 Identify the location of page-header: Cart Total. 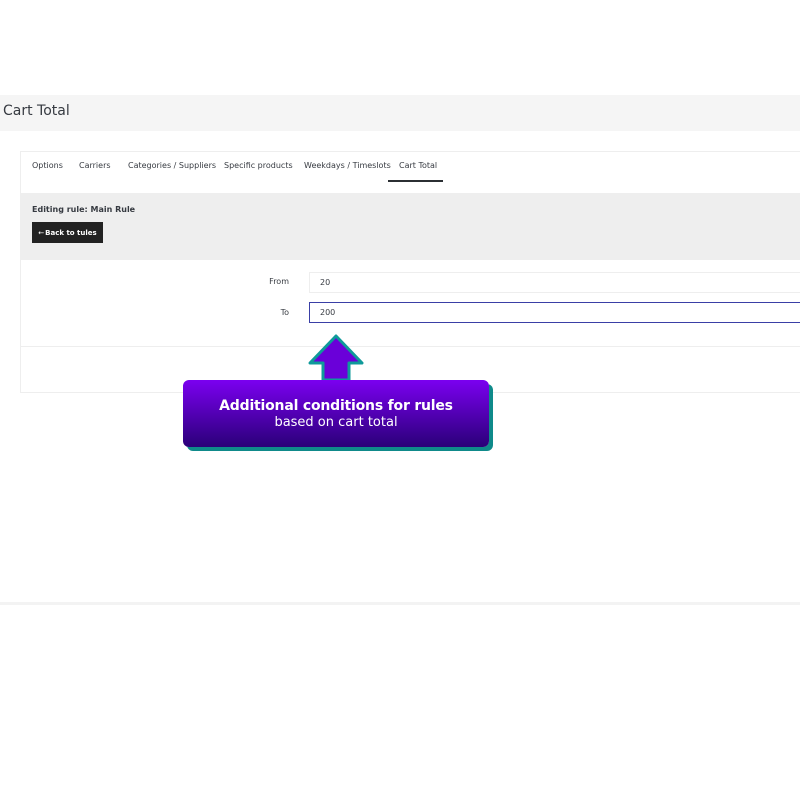
(400, 113).